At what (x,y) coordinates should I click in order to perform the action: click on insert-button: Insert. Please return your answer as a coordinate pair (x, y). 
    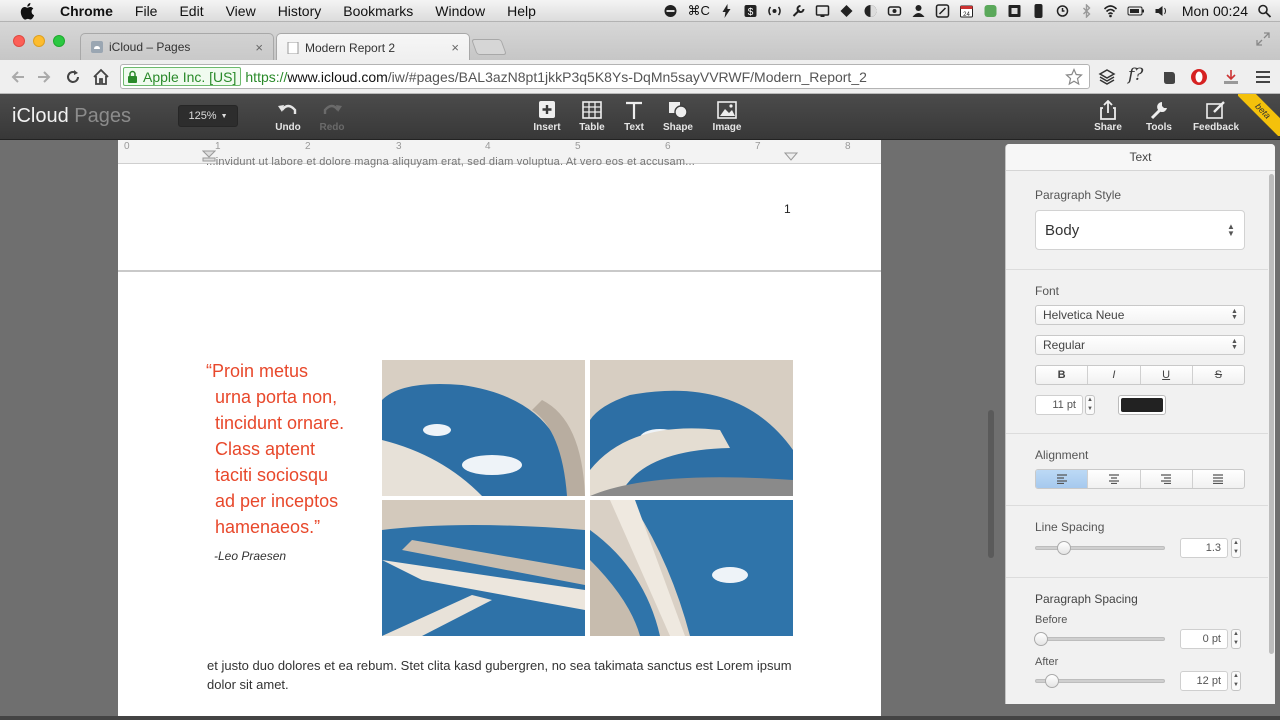
    Looking at the image, I should click on (547, 116).